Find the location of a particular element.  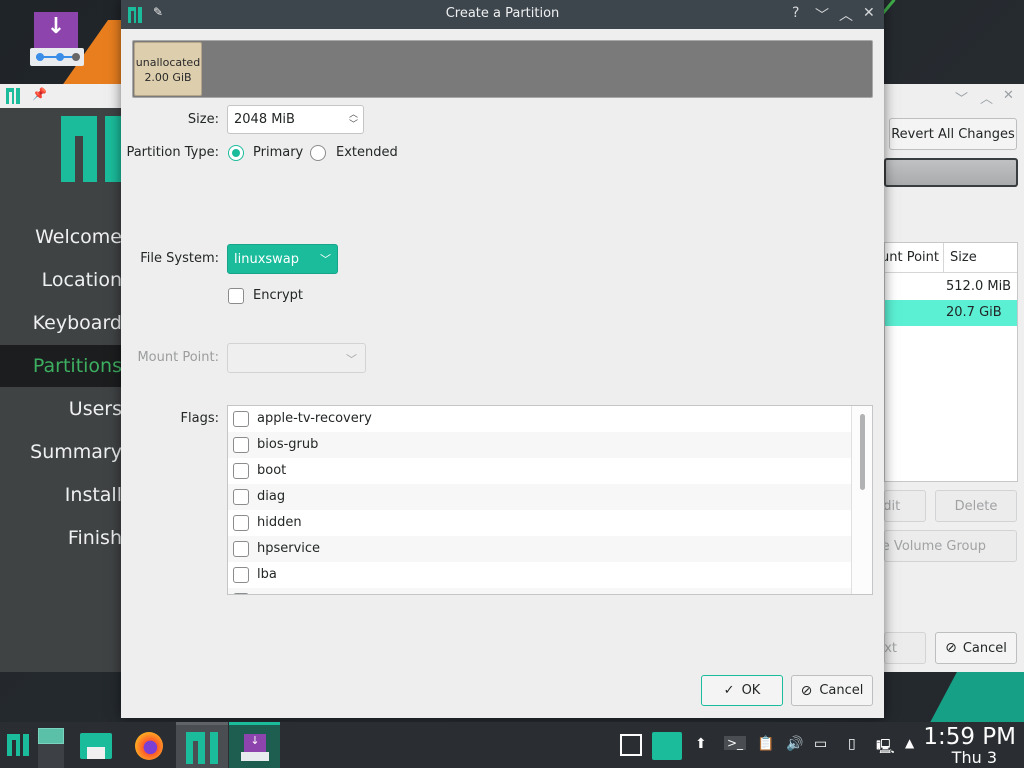

terminal-icon: >_ is located at coordinates (735, 743).